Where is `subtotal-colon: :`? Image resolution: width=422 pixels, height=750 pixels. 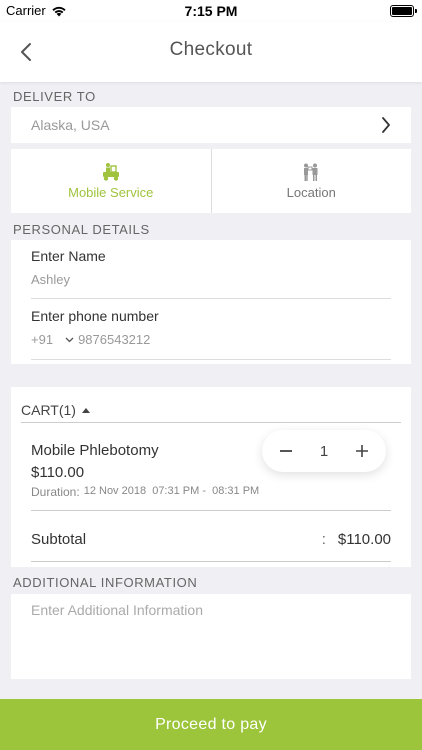
subtotal-colon: : is located at coordinates (323, 539).